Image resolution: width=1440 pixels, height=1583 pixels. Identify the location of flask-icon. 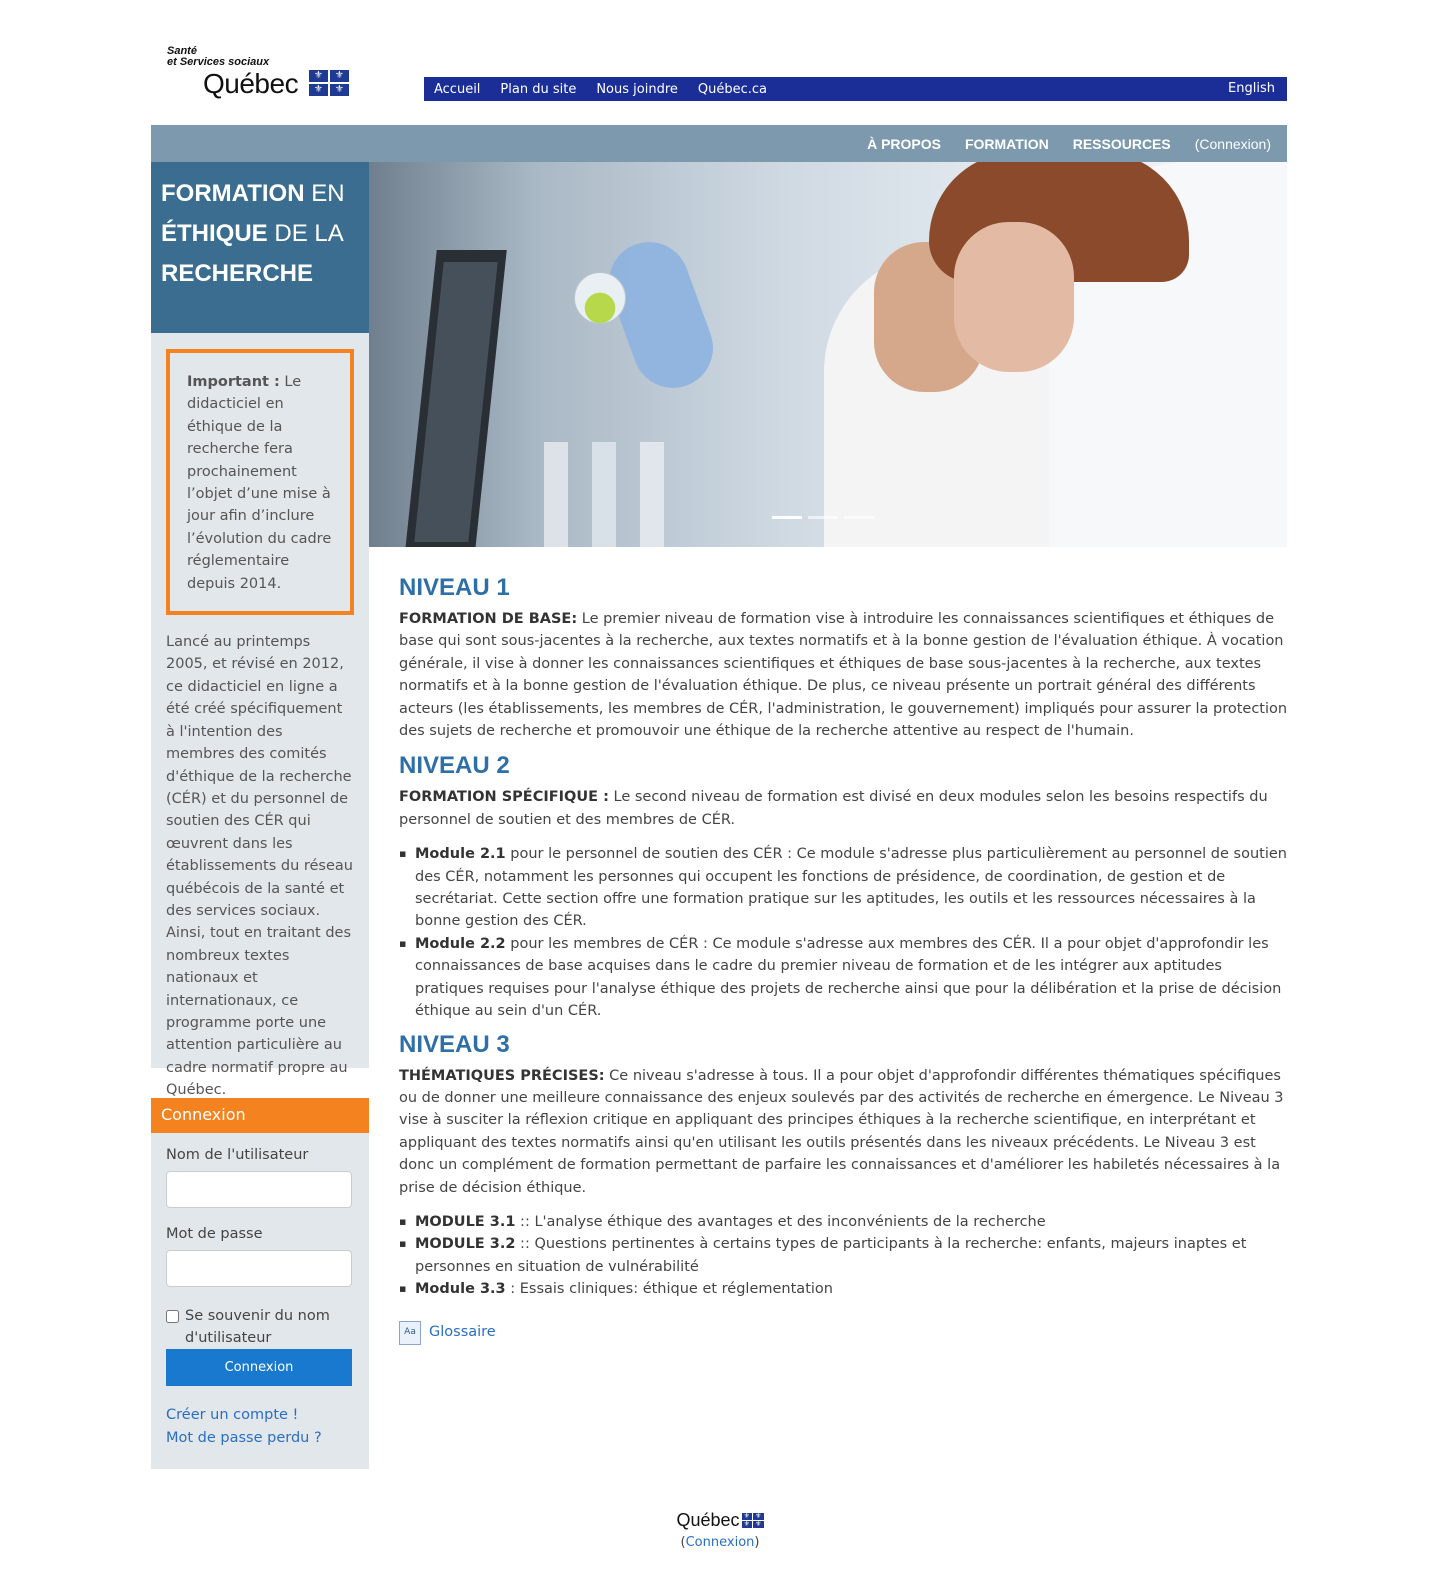
(600, 298).